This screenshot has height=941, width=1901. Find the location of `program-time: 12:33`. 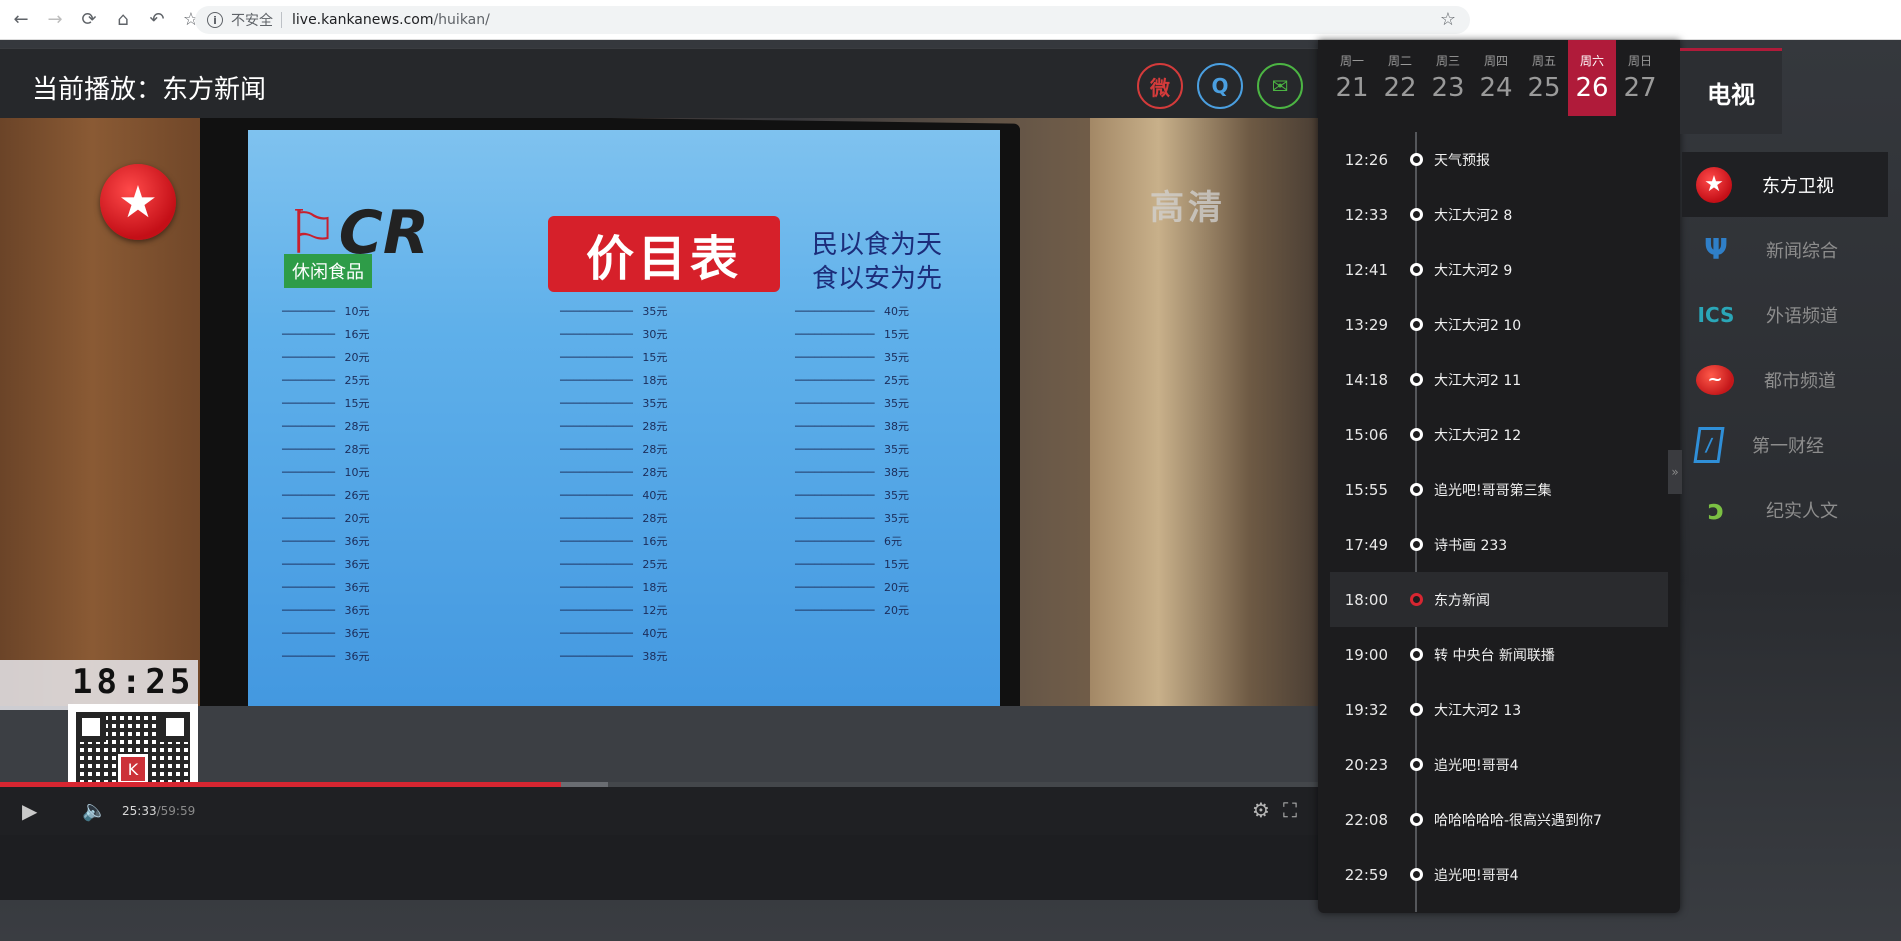

program-time: 12:33 is located at coordinates (1366, 214).